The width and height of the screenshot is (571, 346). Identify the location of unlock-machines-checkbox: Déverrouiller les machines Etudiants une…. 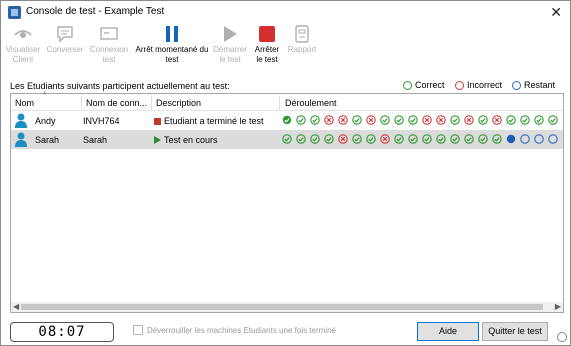
(234, 330).